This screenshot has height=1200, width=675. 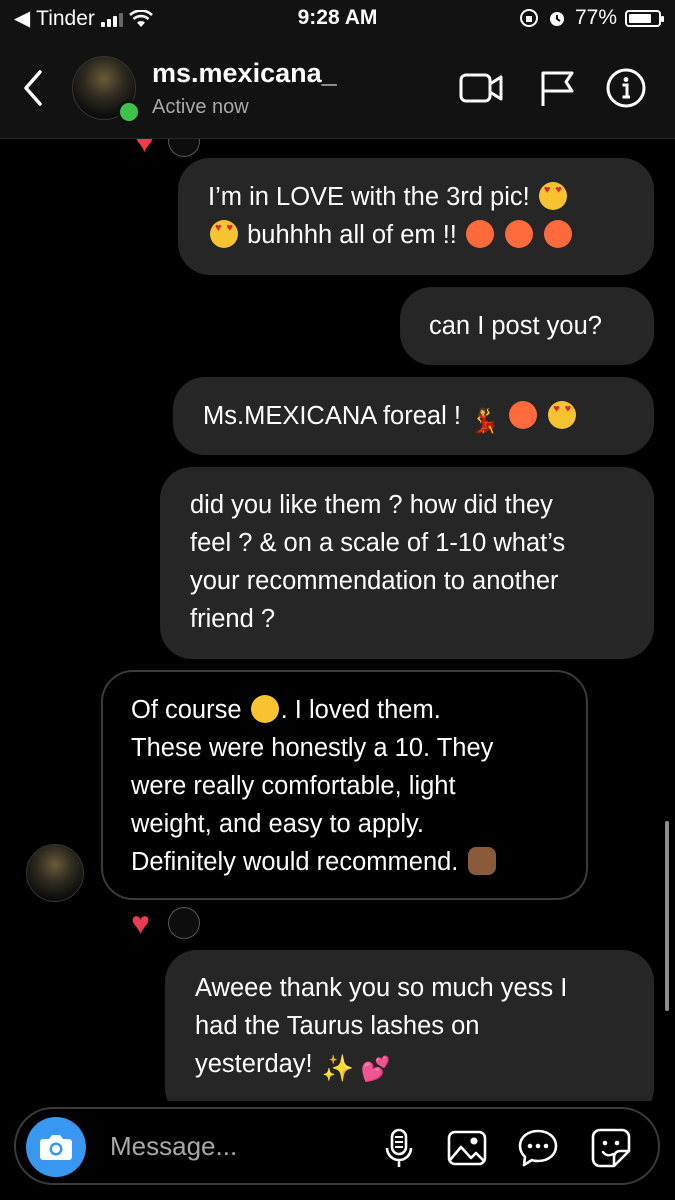 I want to click on message-text: Ms.MEXICANA foreal !, so click(x=332, y=416).